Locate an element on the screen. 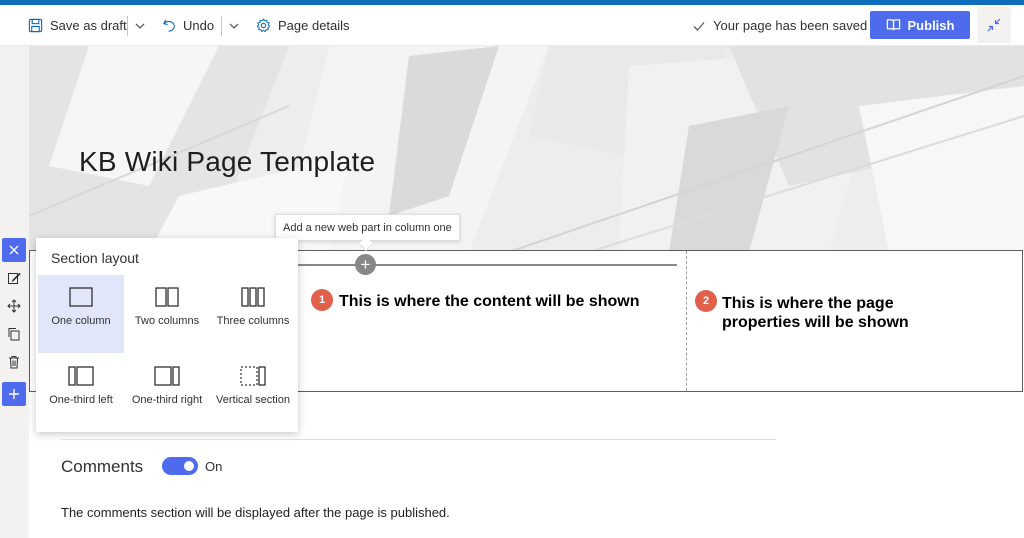 This screenshot has width=1024, height=538. collapse-button is located at coordinates (994, 25).